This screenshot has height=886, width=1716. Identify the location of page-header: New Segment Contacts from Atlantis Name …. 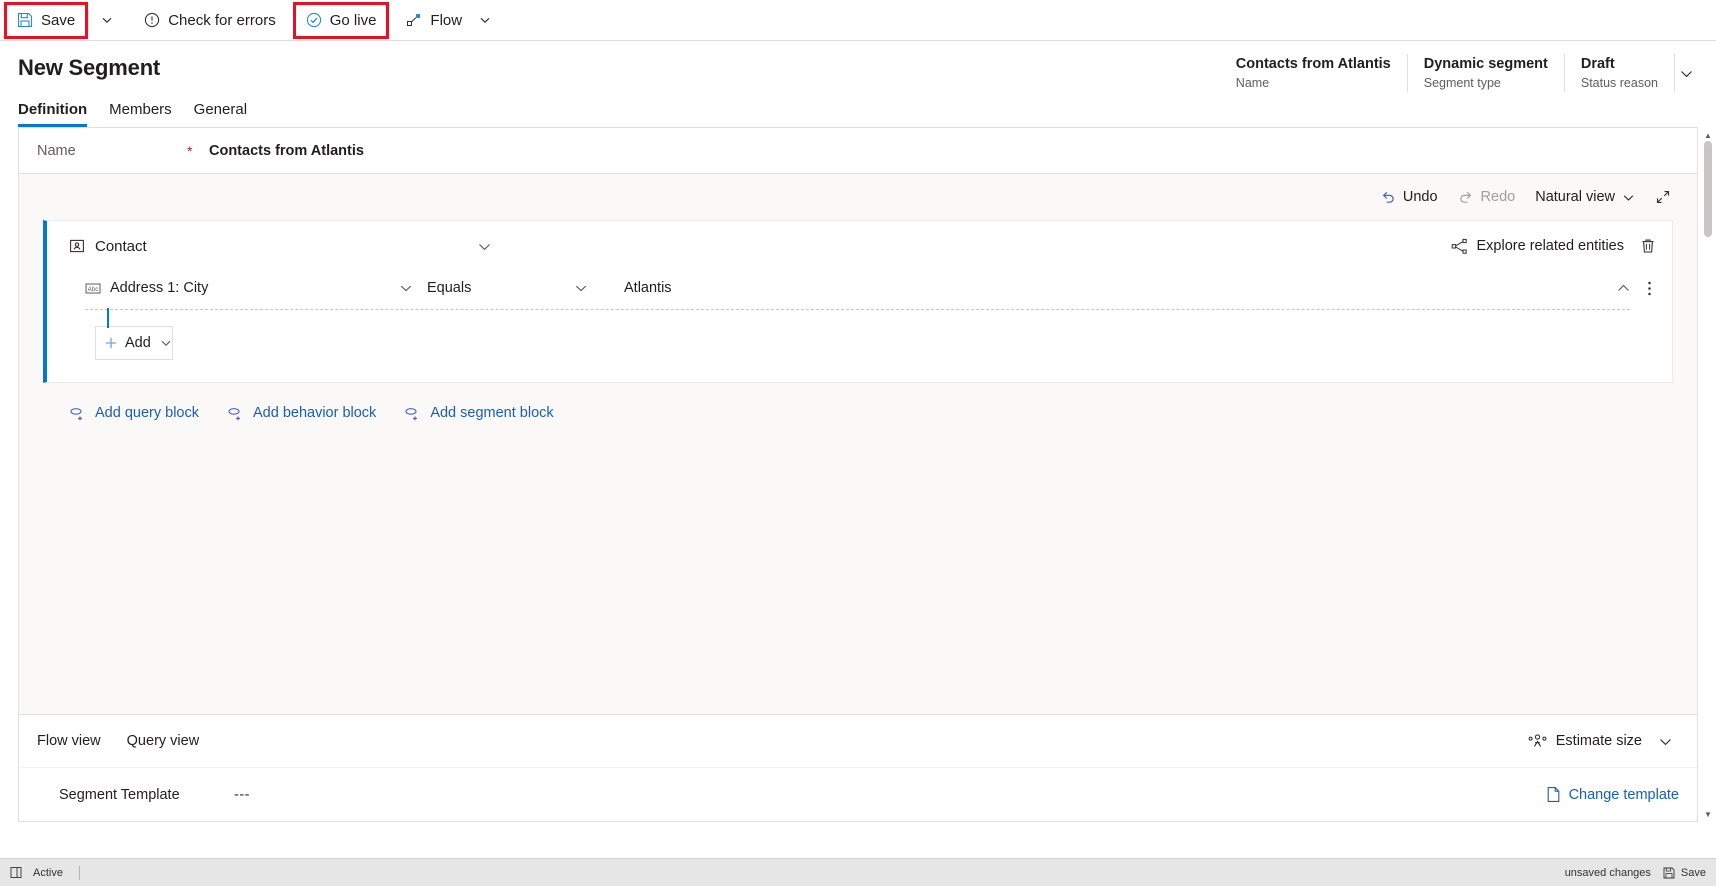
(858, 84).